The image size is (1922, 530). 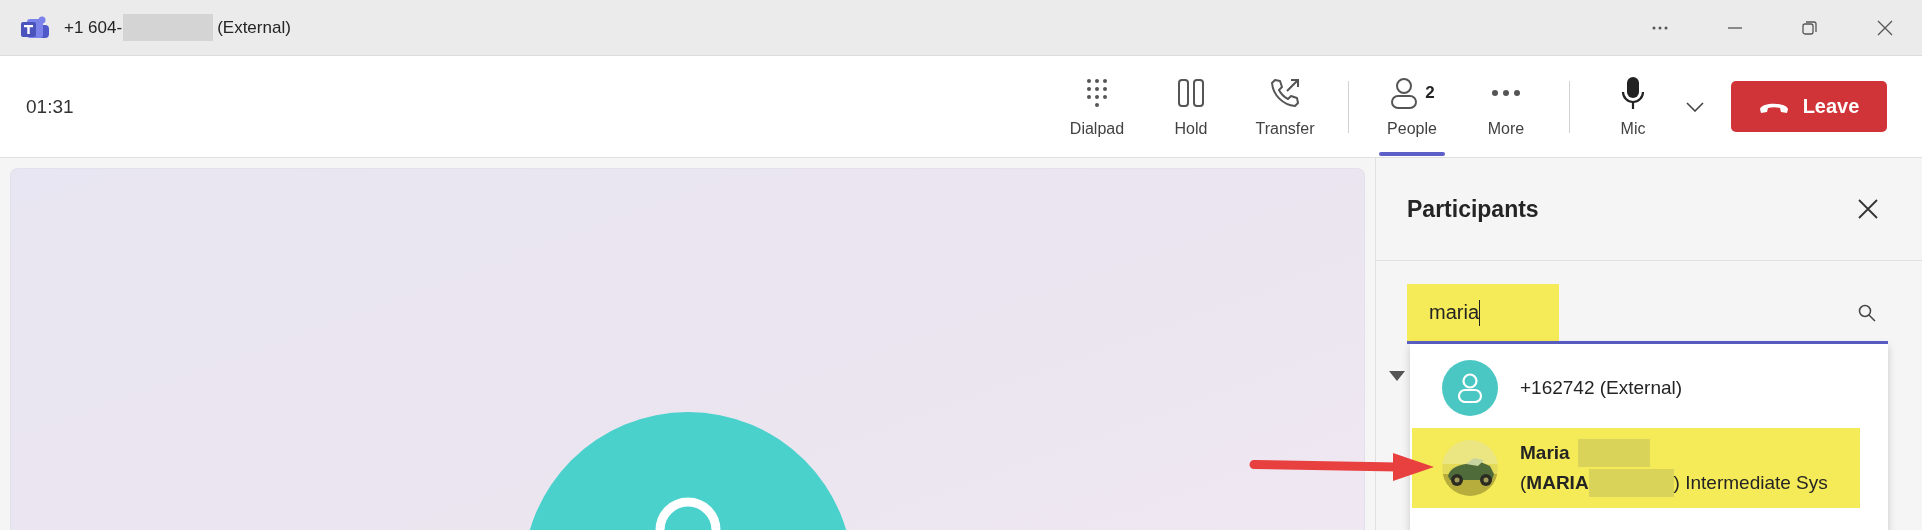 I want to click on text-cursor, so click(x=1479, y=312).